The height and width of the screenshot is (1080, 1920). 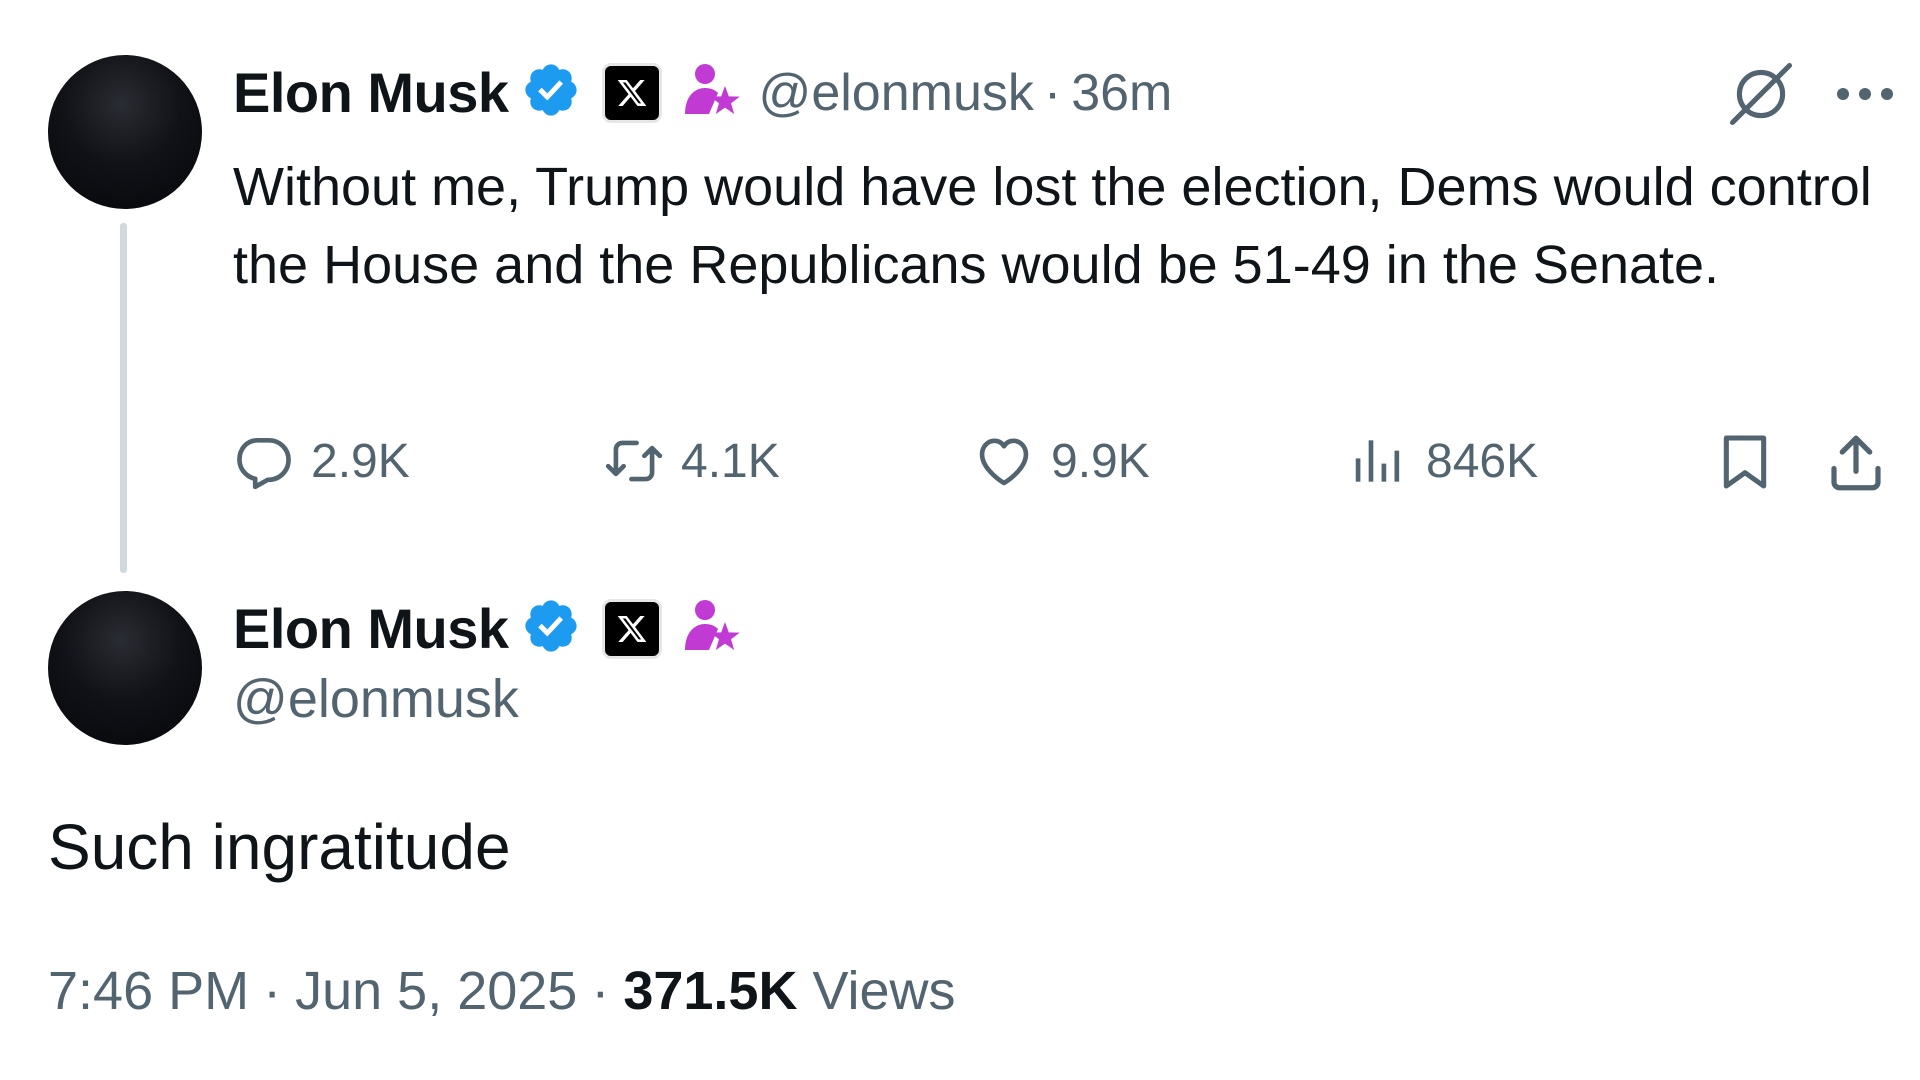 I want to click on tweet-metadata: 7:46 PM · Jun 5, 2025 · 371.5K Views, so click(x=502, y=991).